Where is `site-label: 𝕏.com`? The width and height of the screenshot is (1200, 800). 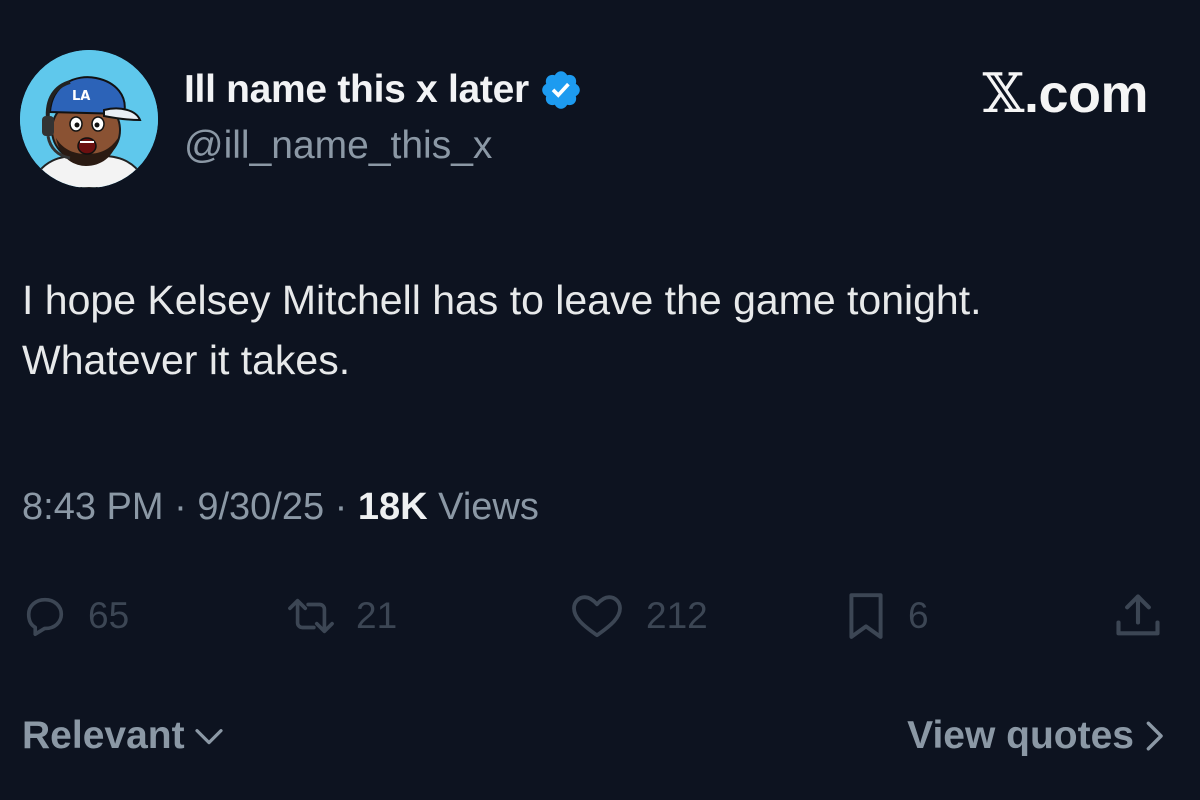
site-label: 𝕏.com is located at coordinates (1065, 93).